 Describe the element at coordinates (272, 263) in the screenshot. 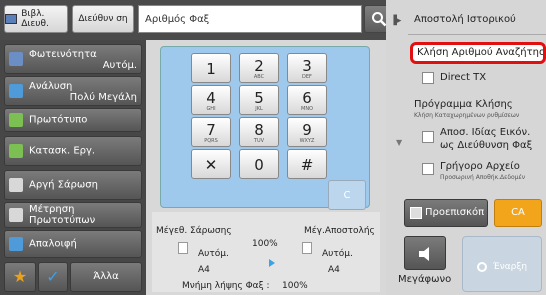

I see `arrow-right-icon` at that location.